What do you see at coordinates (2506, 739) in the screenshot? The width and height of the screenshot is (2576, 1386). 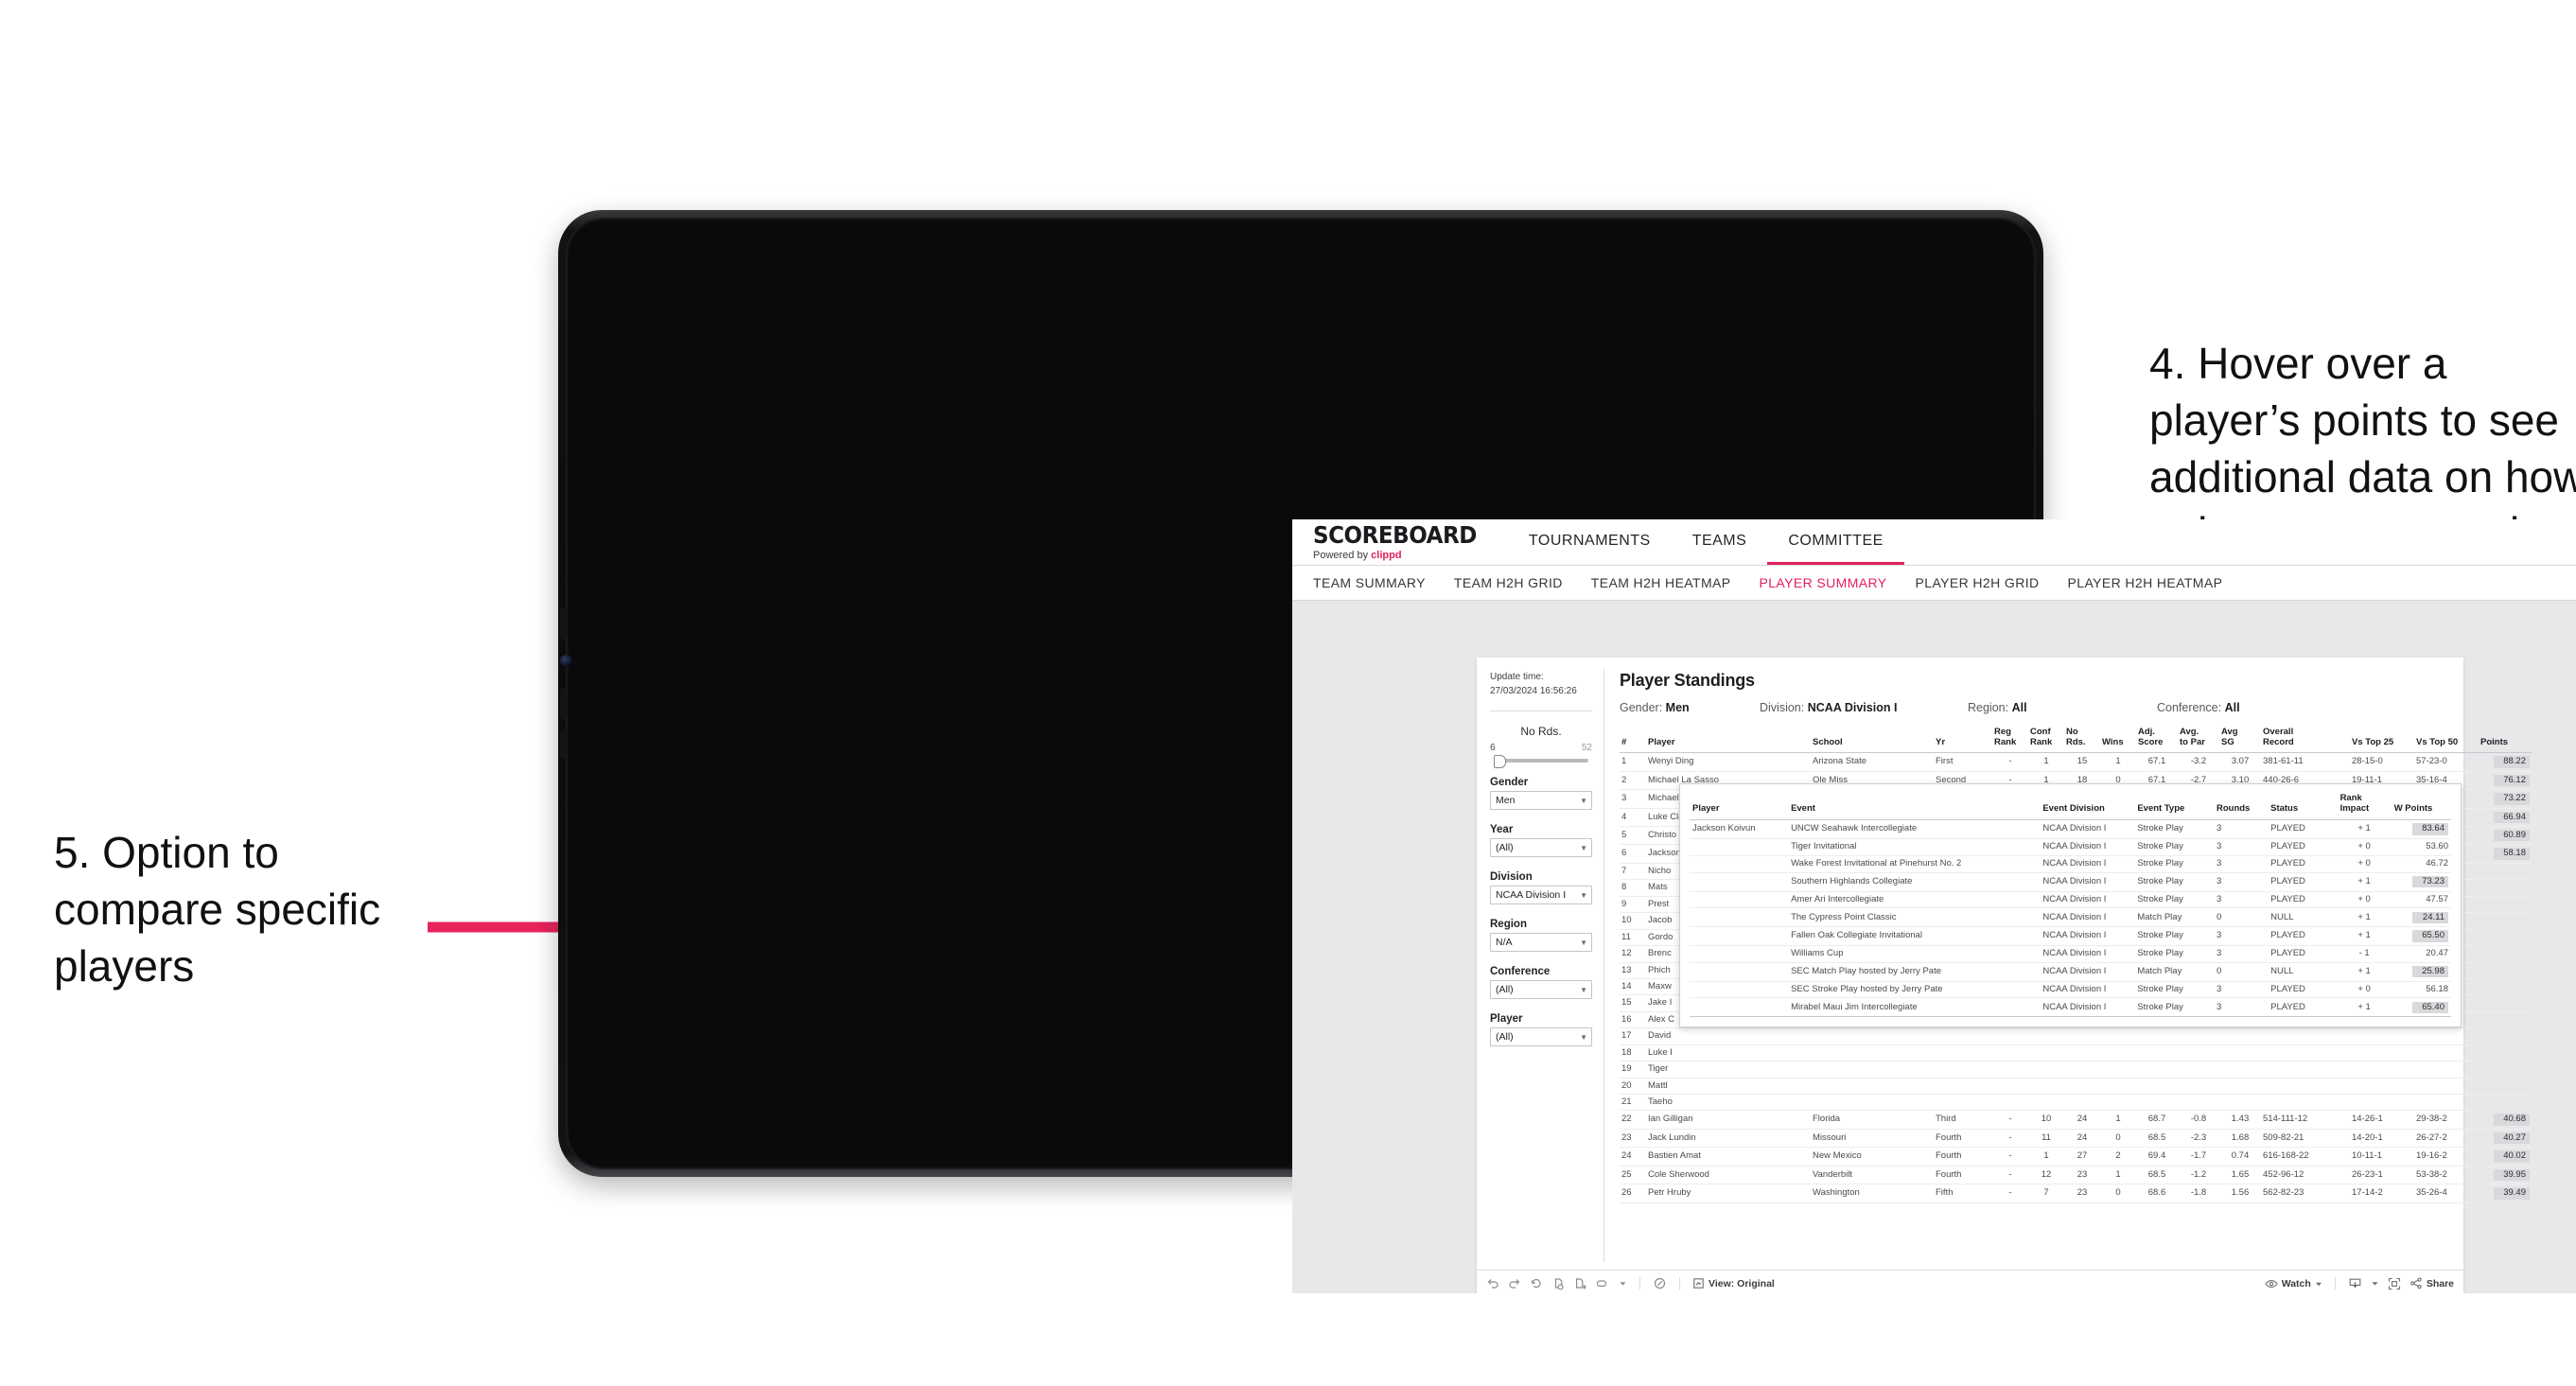 I see `col-points: Points` at bounding box center [2506, 739].